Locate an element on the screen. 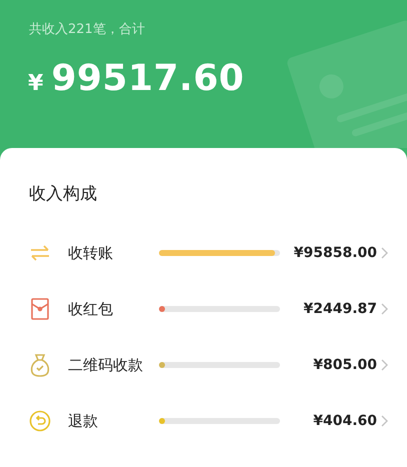 This screenshot has height=467, width=407. money-bag-icon is located at coordinates (40, 365).